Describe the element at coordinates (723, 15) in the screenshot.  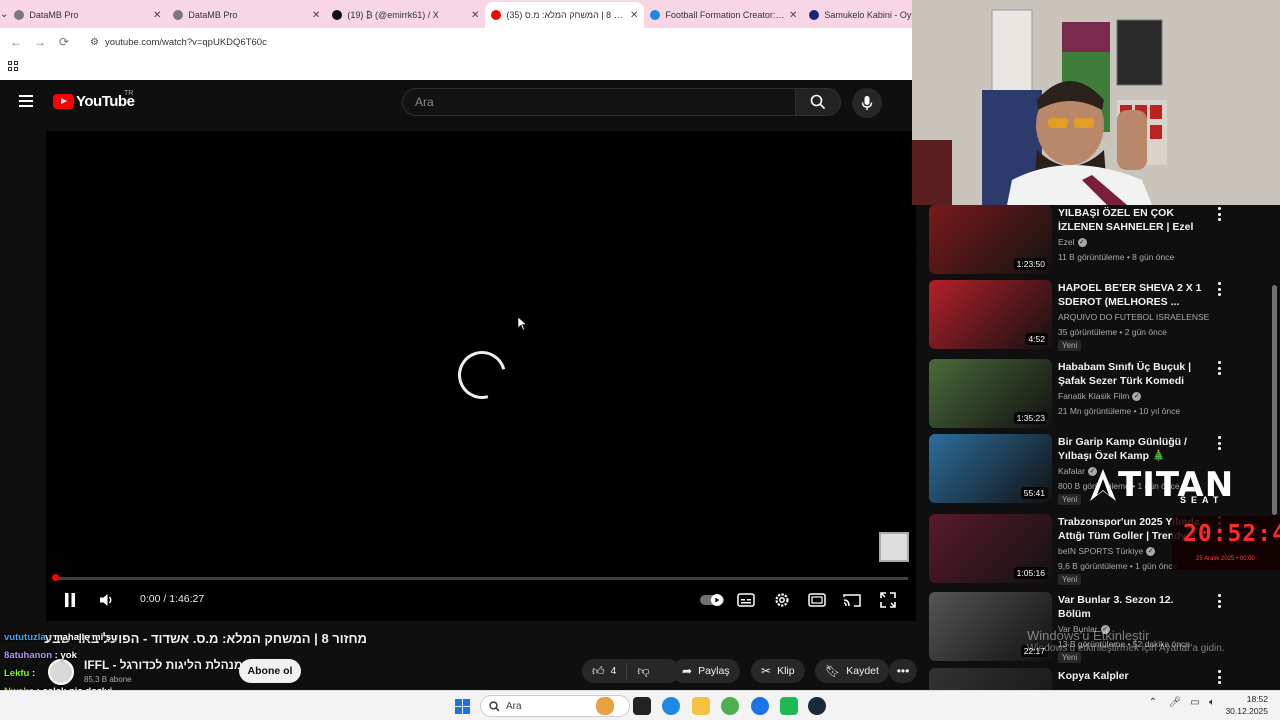
I see `browser-tab: Football Formation Creator: Re ✕` at that location.